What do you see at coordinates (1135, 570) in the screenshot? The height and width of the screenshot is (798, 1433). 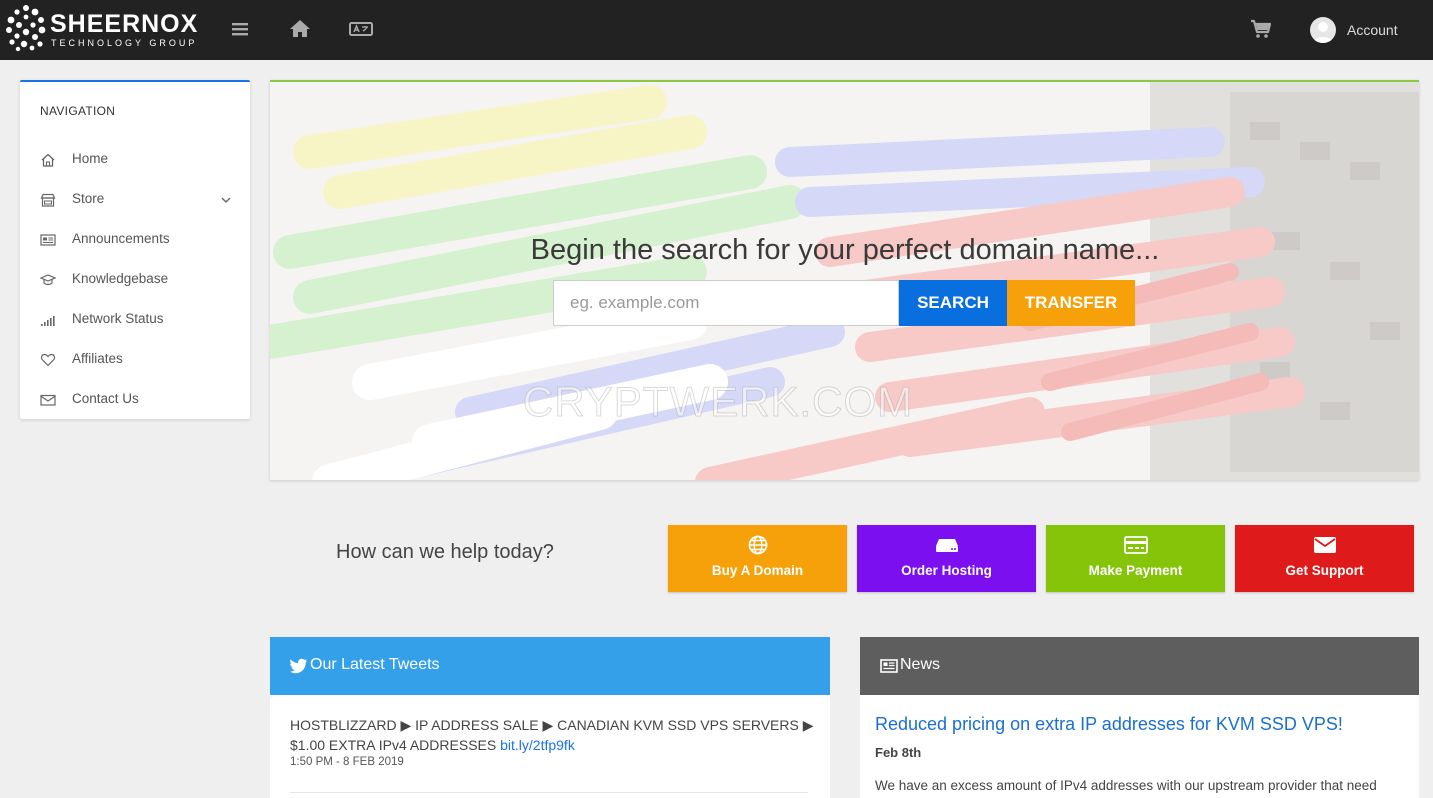 I see `action-label: Make Payment` at bounding box center [1135, 570].